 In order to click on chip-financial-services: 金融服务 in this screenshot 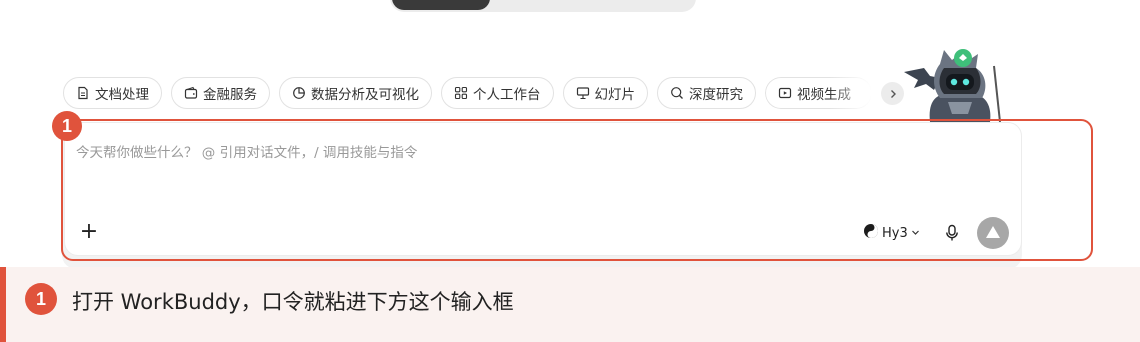, I will do `click(220, 93)`.